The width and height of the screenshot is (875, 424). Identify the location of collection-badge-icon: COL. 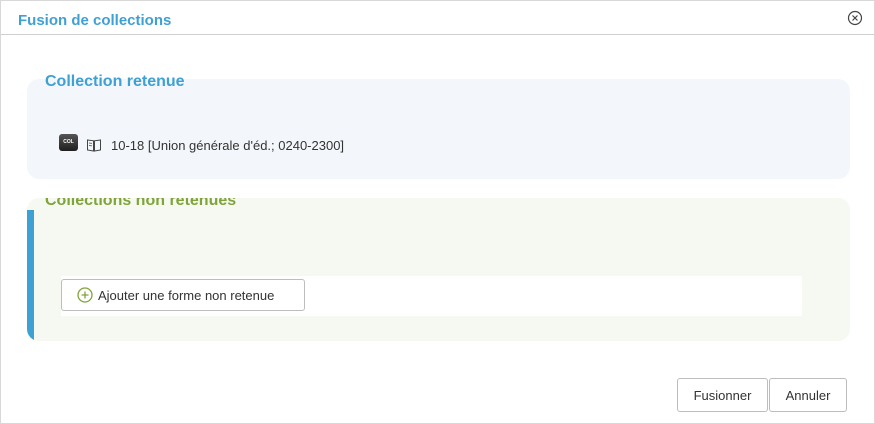
(68, 142).